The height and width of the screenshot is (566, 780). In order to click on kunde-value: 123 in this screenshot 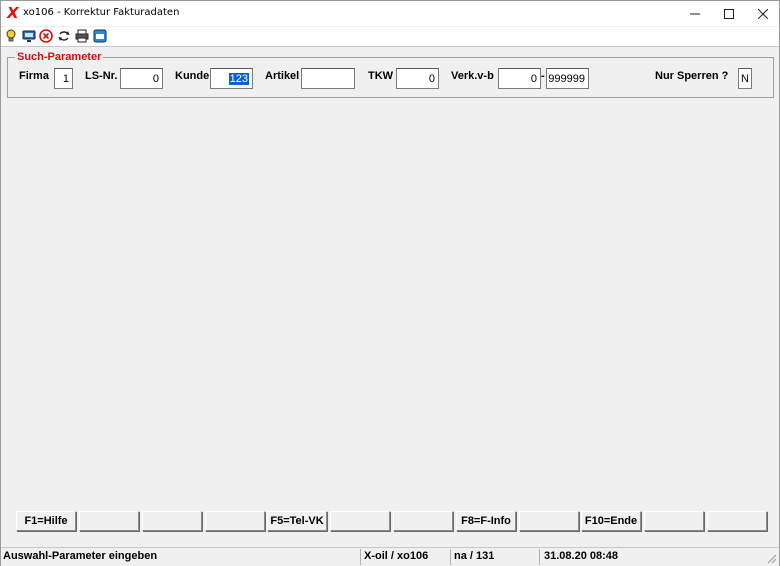, I will do `click(238, 78)`.